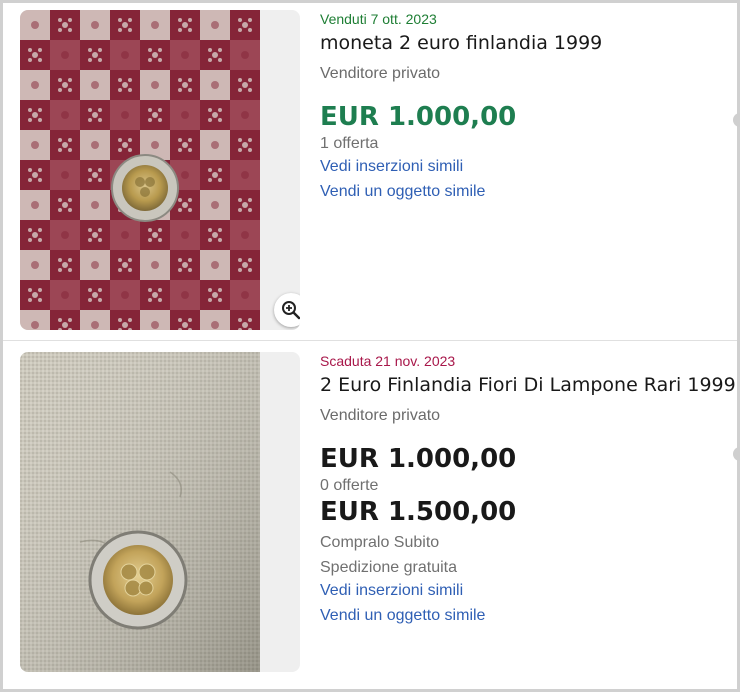 Image resolution: width=740 pixels, height=692 pixels. Describe the element at coordinates (370, 340) in the screenshot. I see `listing-divider` at that location.